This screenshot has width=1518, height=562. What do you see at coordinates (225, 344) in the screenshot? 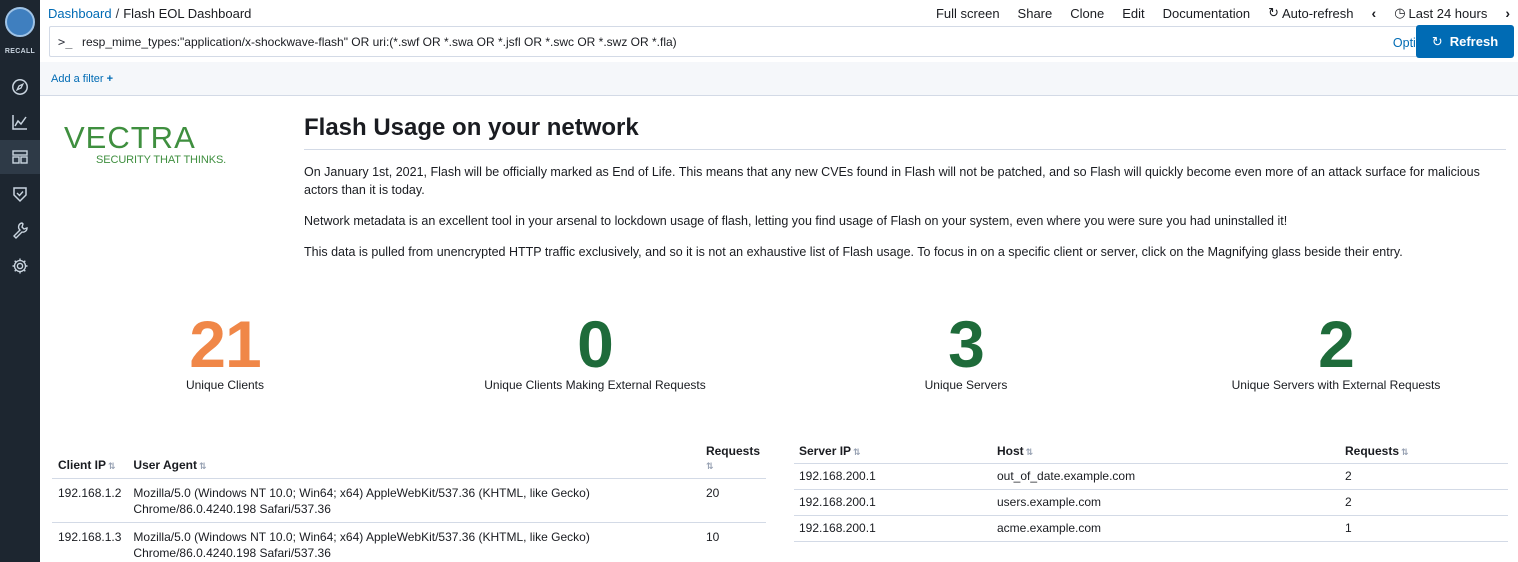
I see `metric-value: 21` at bounding box center [225, 344].